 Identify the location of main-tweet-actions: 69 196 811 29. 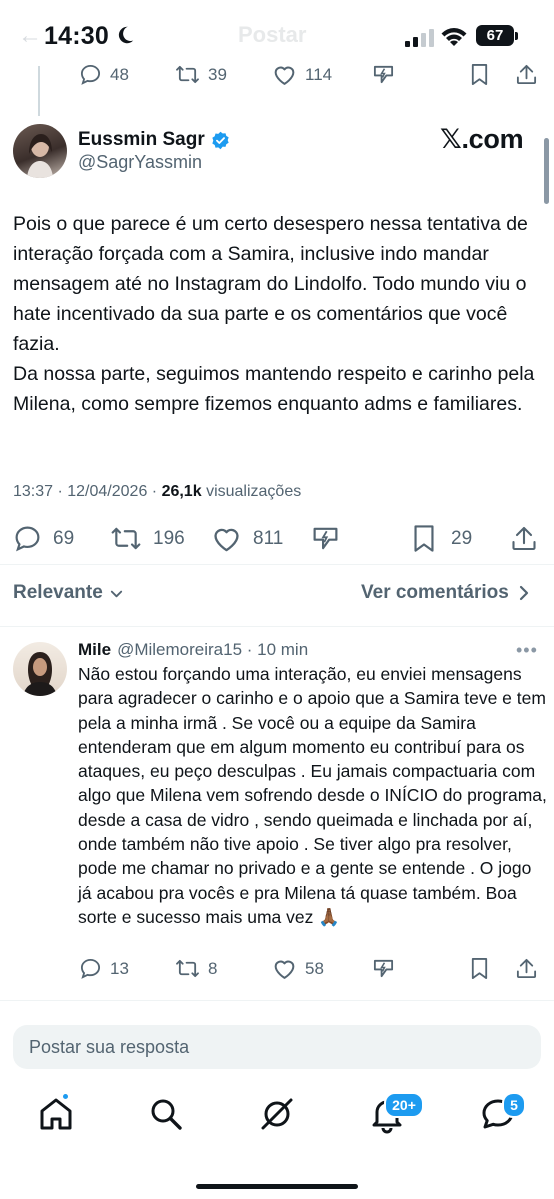
(277, 539).